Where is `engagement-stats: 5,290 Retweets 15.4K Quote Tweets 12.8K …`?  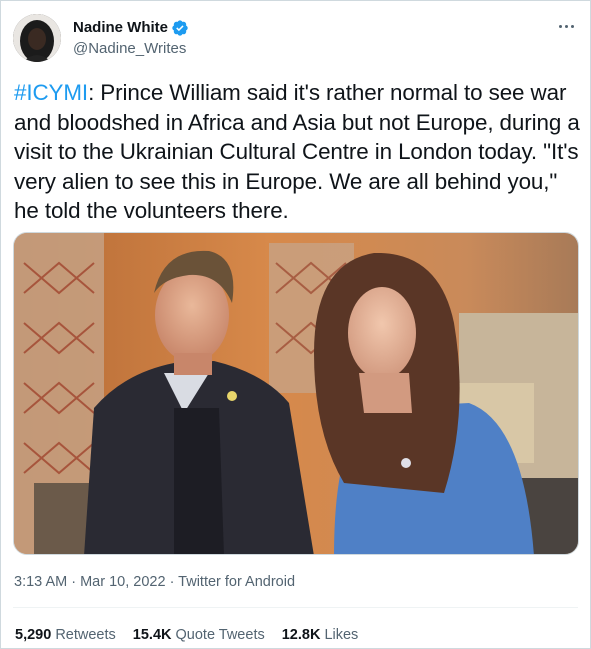 engagement-stats: 5,290 Retweets 15.4K Quote Tweets 12.8K … is located at coordinates (186, 635).